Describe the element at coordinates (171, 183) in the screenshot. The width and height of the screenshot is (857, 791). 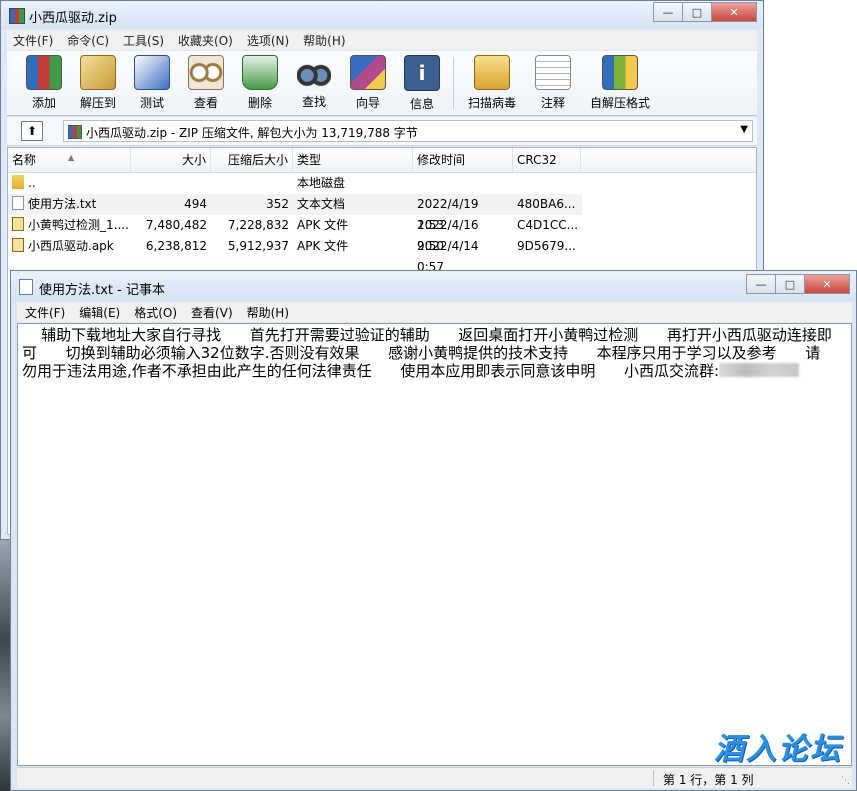
I see `row-size` at that location.